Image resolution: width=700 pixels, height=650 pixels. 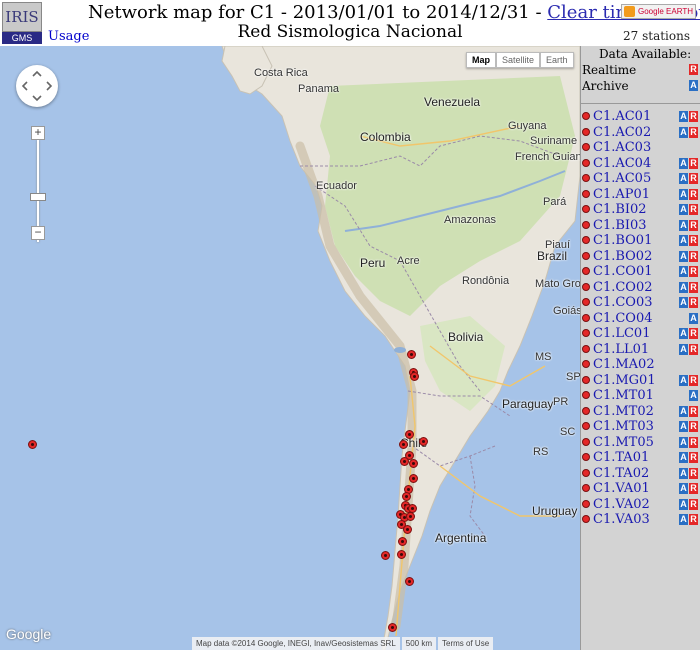 What do you see at coordinates (624, 364) in the screenshot?
I see `station-code-link: C1.MA02` at bounding box center [624, 364].